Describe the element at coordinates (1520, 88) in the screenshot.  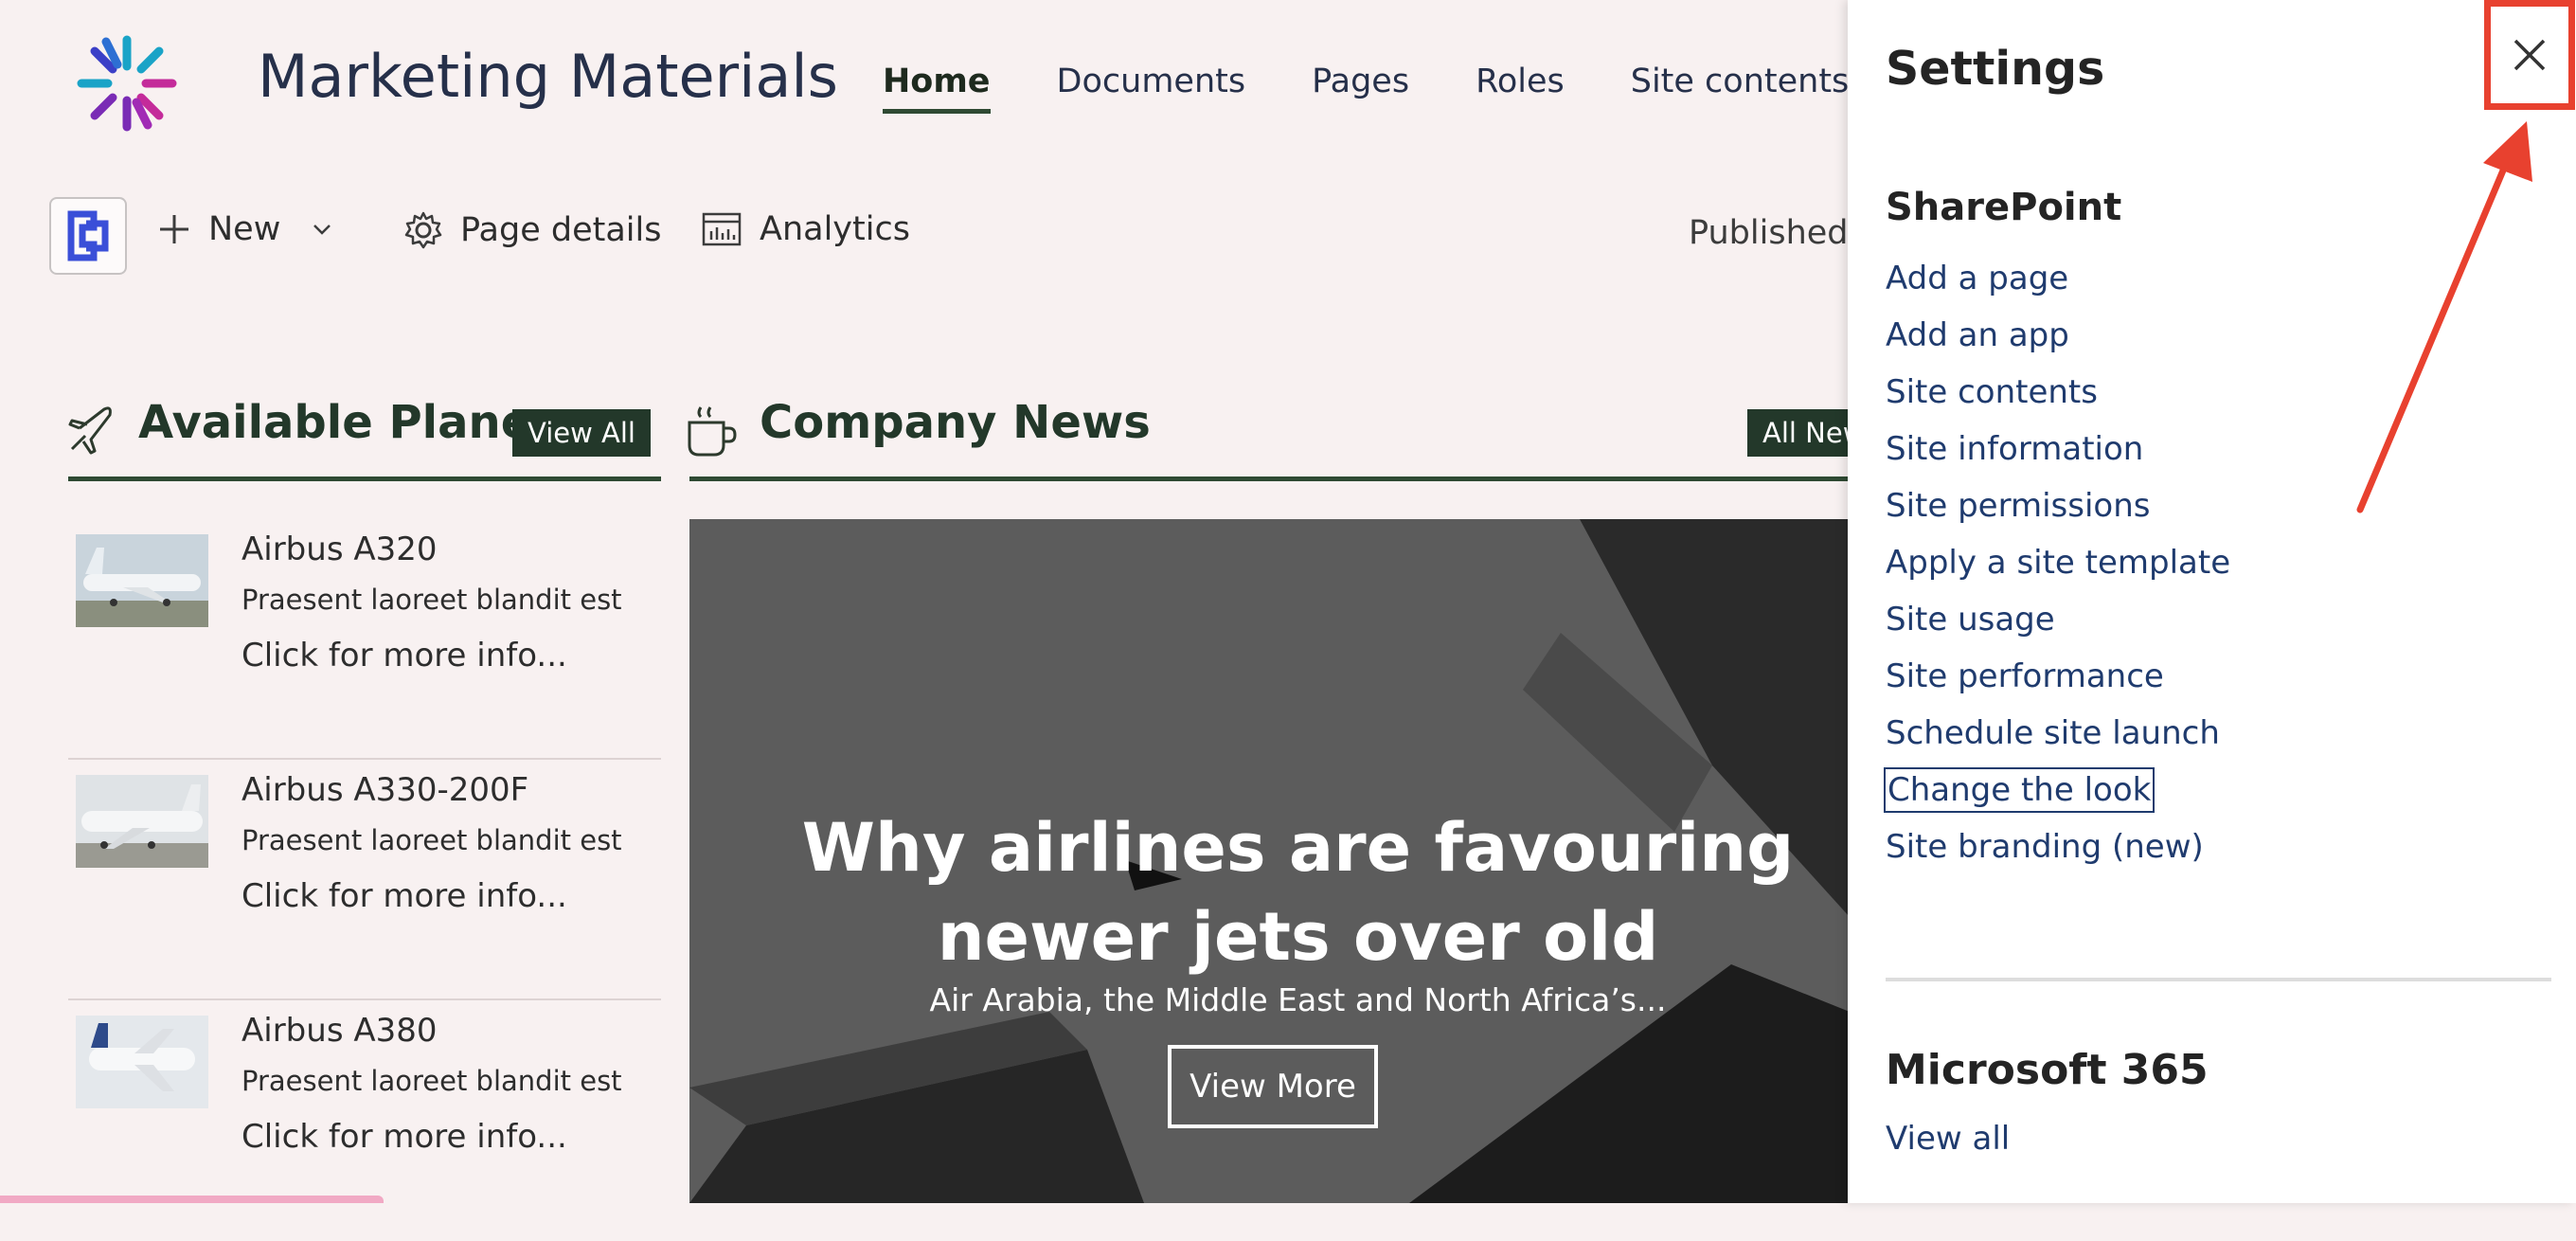
I see `nav-item-roles: Roles` at that location.